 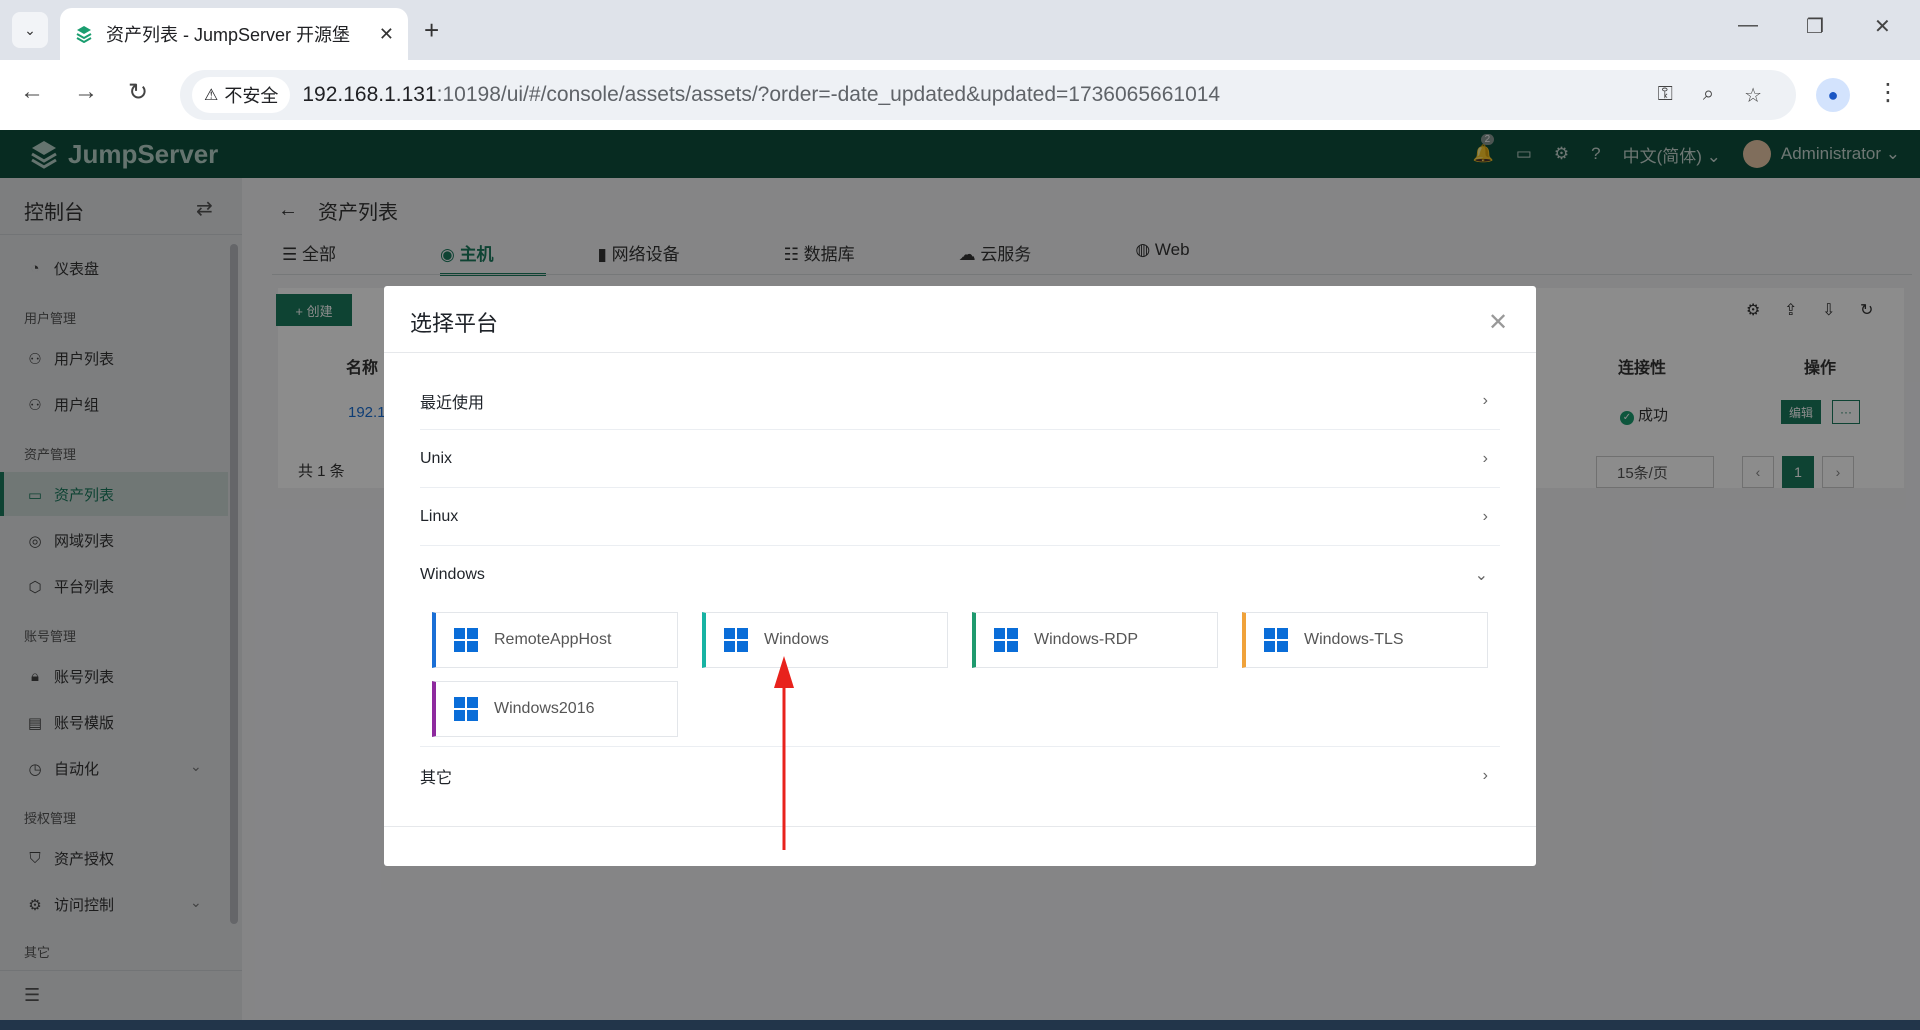 What do you see at coordinates (228, 35) in the screenshot?
I see `tab-title: 资产列表 - JumpServer 开源堡` at bounding box center [228, 35].